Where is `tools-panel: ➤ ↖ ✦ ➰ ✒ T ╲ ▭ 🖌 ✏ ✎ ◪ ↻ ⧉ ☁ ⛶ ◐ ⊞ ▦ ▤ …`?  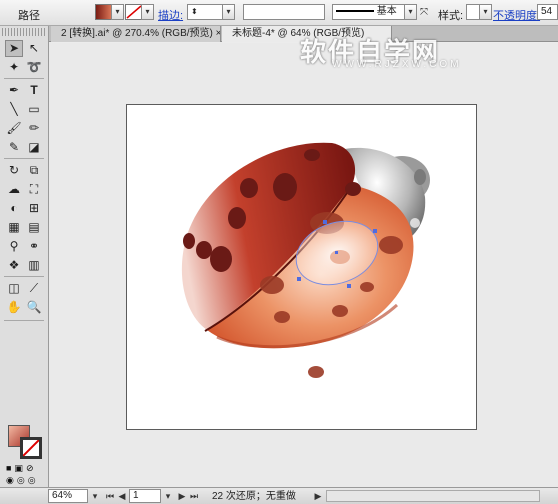 tools-panel: ➤ ↖ ✦ ➰ ✒ T ╲ ▭ 🖌 ✏ ✎ ◪ ↻ ⧉ ☁ ⛶ ◐ ⊞ ▦ ▤ … is located at coordinates (24, 257).